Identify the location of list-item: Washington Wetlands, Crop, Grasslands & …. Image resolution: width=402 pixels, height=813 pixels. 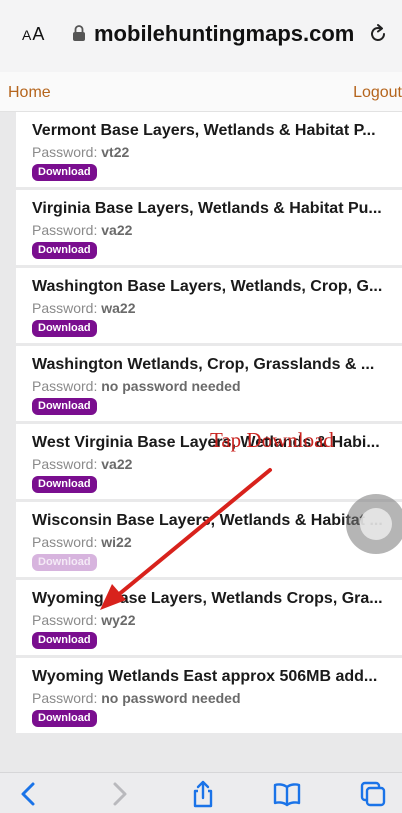
(209, 385).